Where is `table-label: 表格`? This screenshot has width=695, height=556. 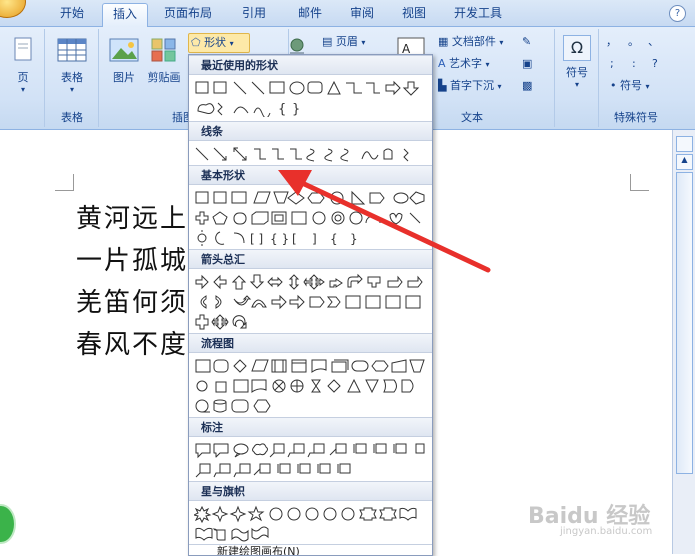
table-label: 表格 is located at coordinates (72, 77).